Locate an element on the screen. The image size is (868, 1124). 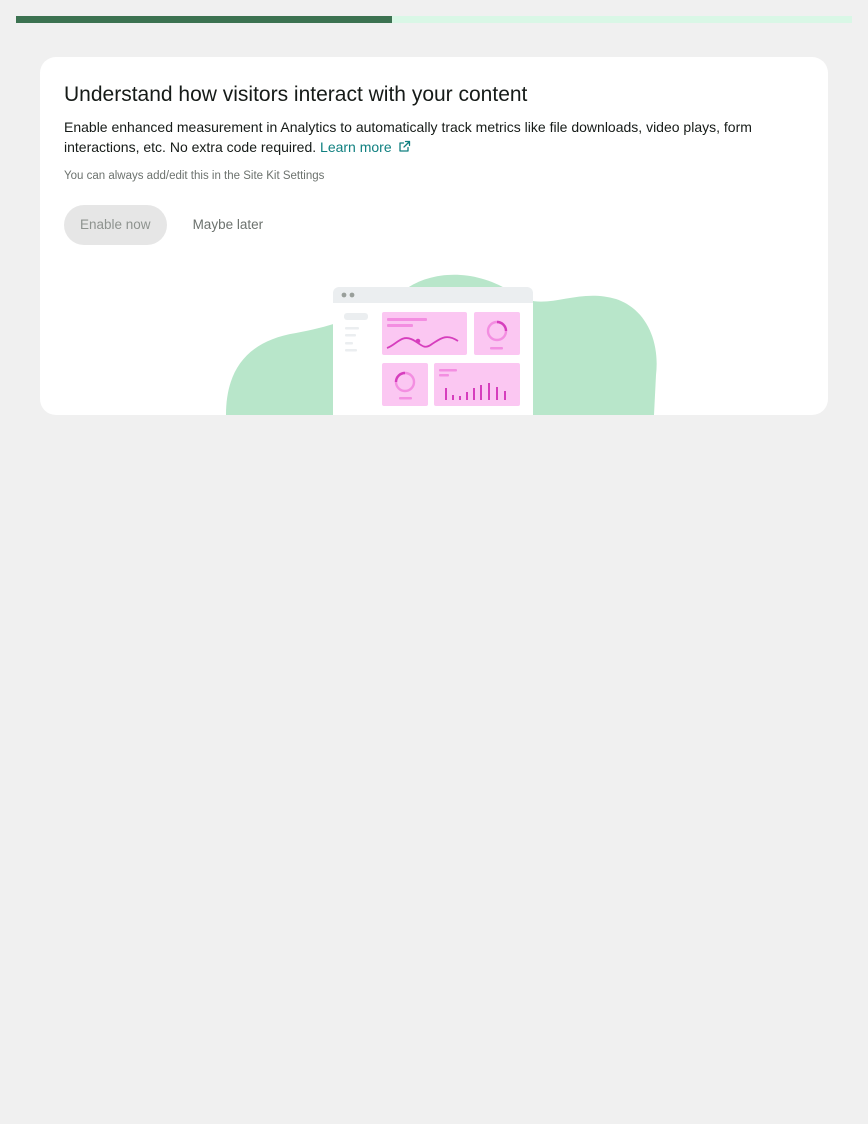
dashboard-window is located at coordinates (433, 351).